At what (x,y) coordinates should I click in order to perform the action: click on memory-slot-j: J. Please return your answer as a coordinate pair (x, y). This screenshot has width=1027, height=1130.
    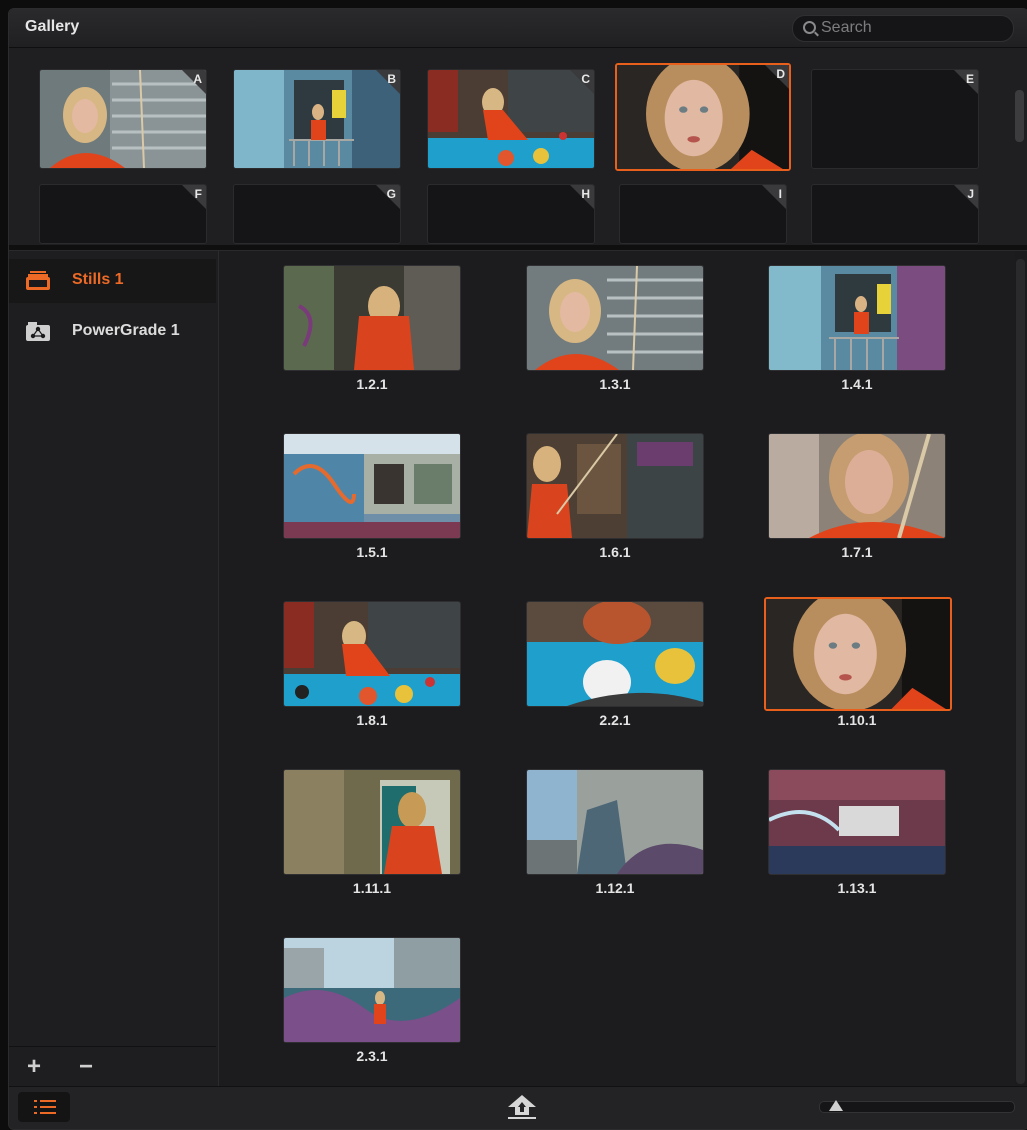
    Looking at the image, I should click on (895, 214).